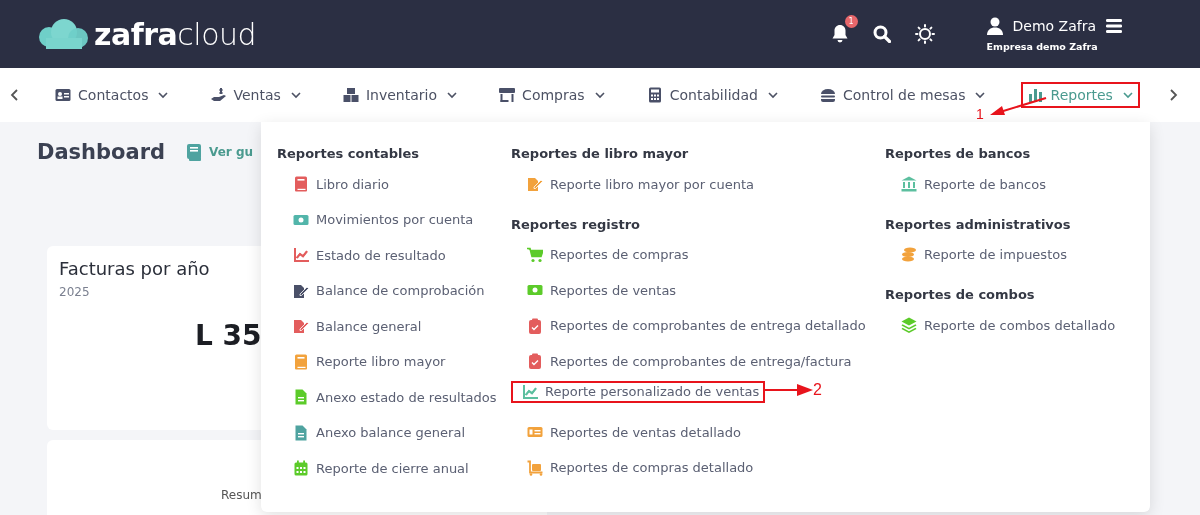 This screenshot has width=1200, height=515. What do you see at coordinates (958, 154) in the screenshot?
I see `menu-section-heading: Reportes de bancos` at bounding box center [958, 154].